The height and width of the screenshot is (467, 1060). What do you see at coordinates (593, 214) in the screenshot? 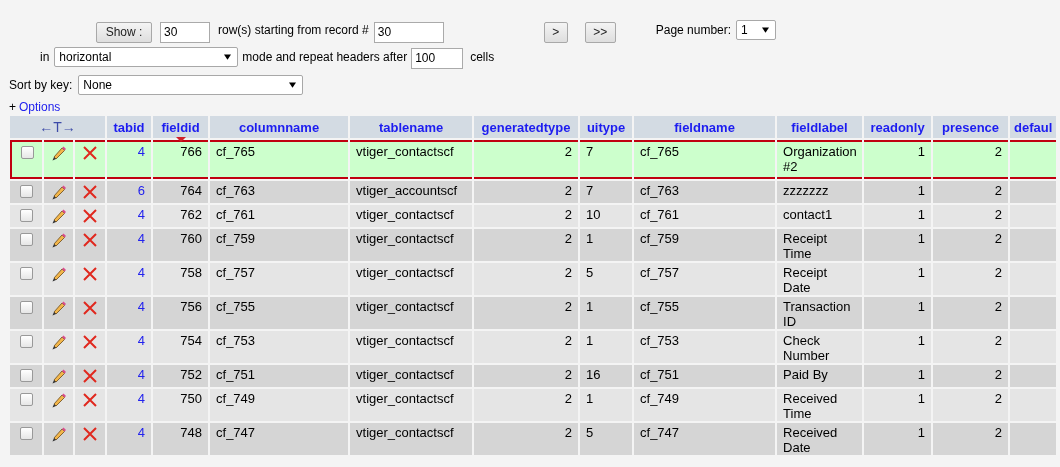
I see `table-cell: 10` at bounding box center [593, 214].